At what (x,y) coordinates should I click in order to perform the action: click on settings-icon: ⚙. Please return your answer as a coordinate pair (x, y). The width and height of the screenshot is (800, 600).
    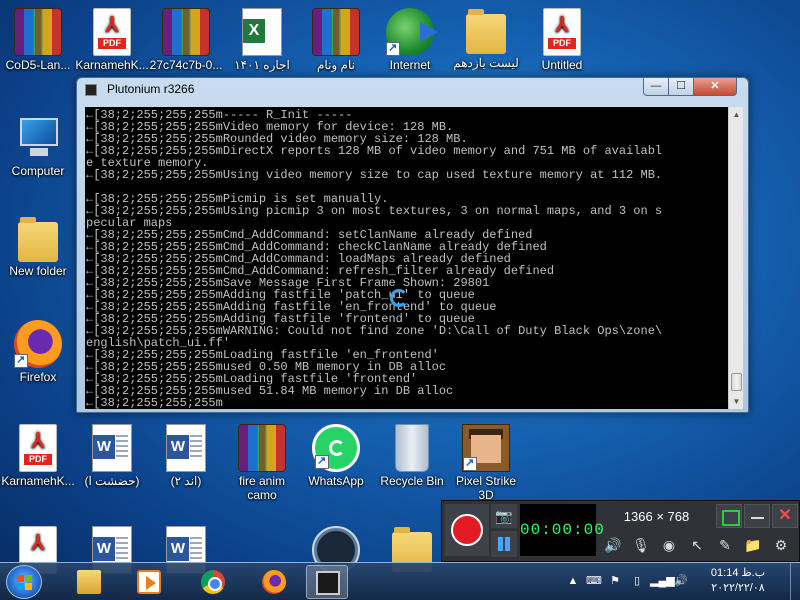
    Looking at the image, I should click on (781, 545).